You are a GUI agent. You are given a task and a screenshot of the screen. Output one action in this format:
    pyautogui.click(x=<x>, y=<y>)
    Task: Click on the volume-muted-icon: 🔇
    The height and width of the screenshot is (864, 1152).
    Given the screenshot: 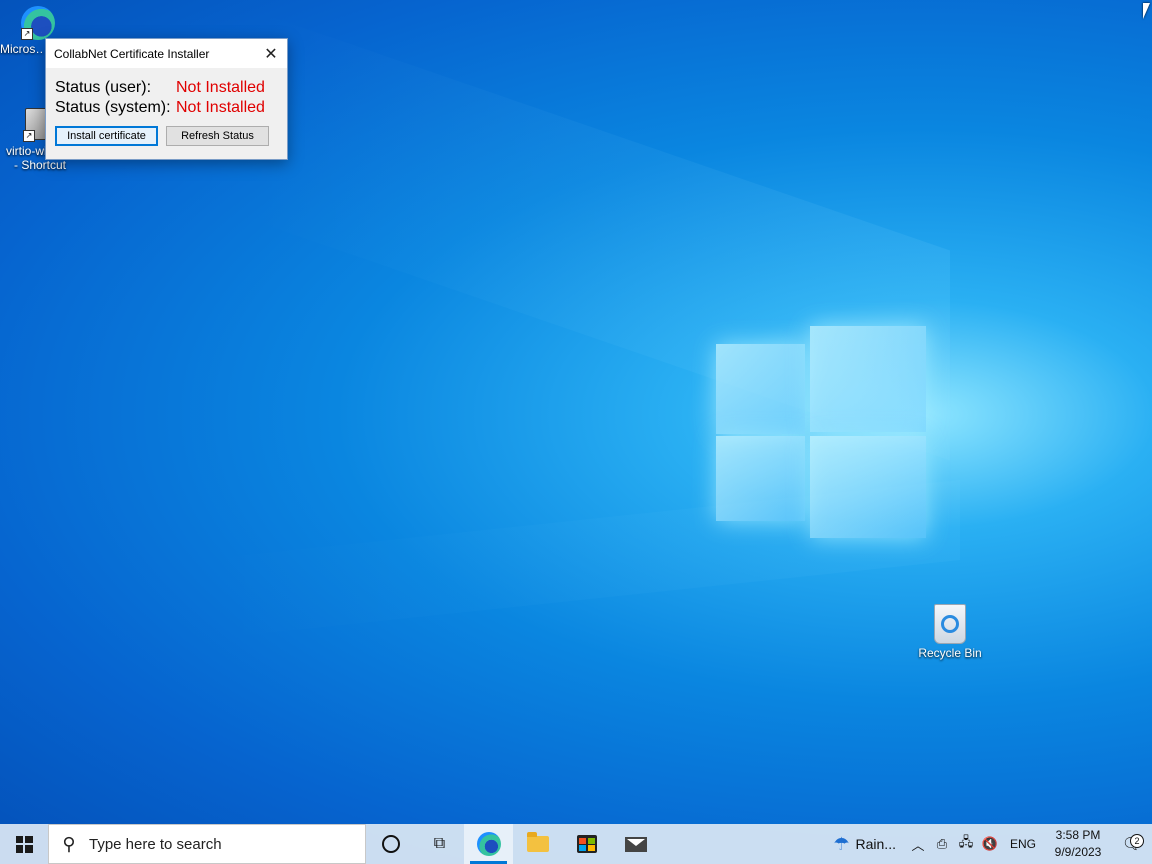 What is the action you would take?
    pyautogui.click(x=990, y=843)
    